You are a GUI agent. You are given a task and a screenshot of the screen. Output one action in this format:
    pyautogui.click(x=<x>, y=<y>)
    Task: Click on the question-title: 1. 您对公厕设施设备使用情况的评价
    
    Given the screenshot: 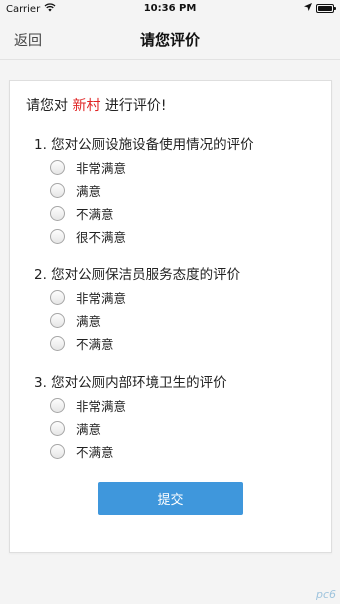 What is the action you would take?
    pyautogui.click(x=144, y=145)
    